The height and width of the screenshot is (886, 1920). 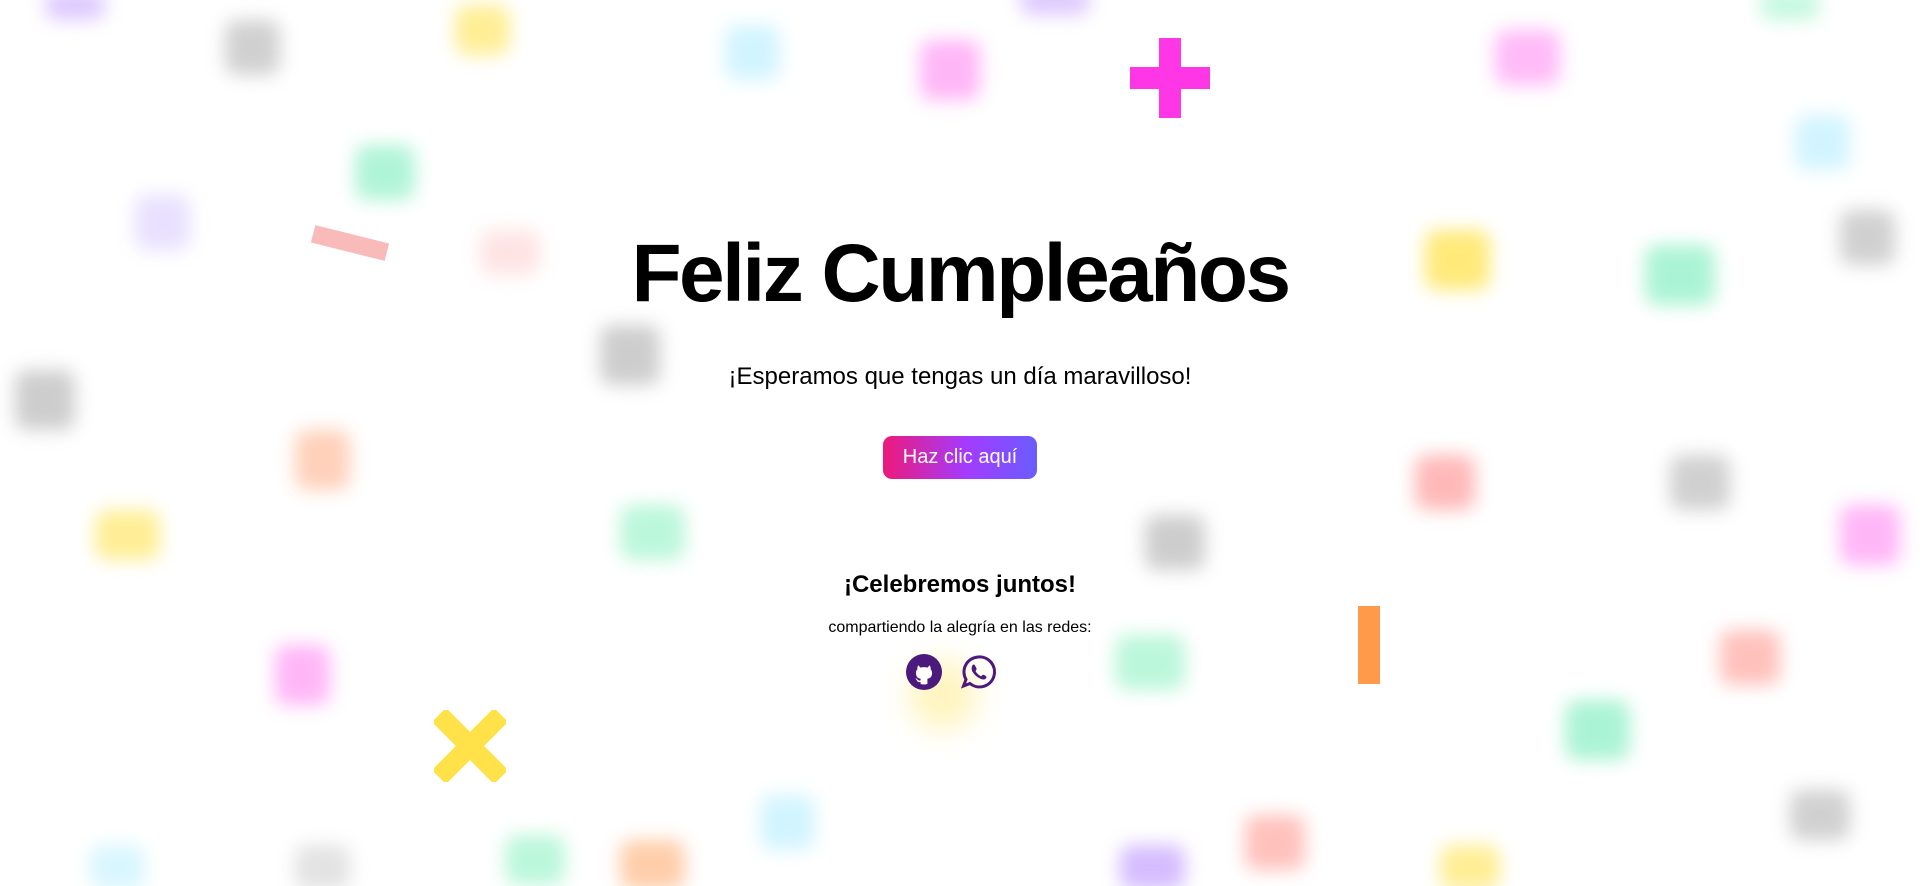 I want to click on click-here-button: Haz clic aquí, so click(x=960, y=457).